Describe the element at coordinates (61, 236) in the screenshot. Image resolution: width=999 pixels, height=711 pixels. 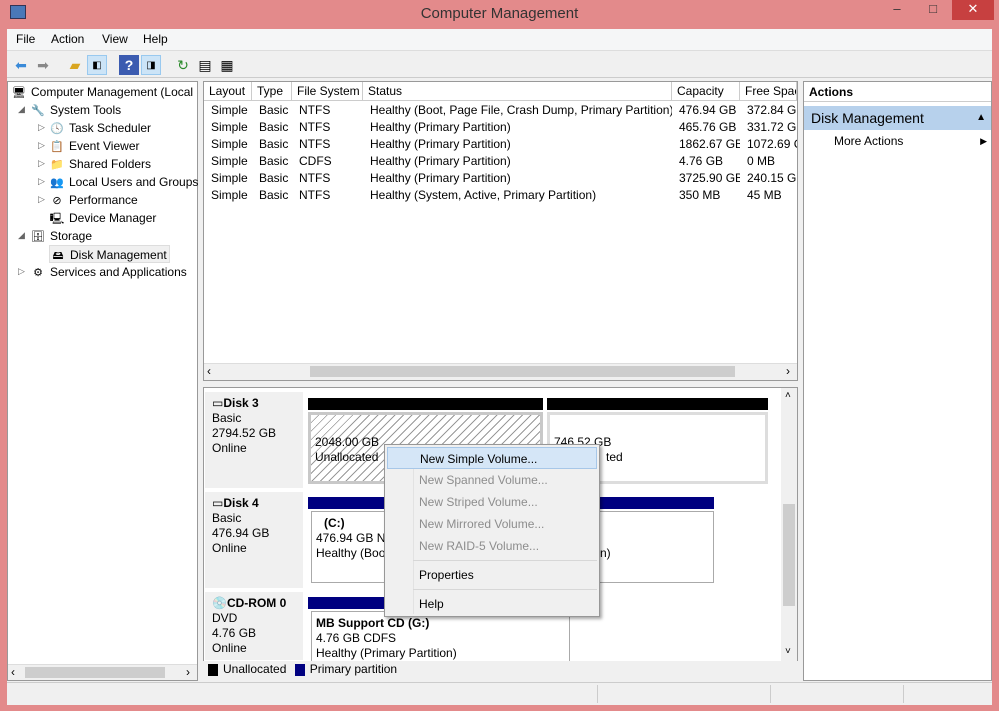
I see `tree-item-storage: 🗄 Storage` at that location.